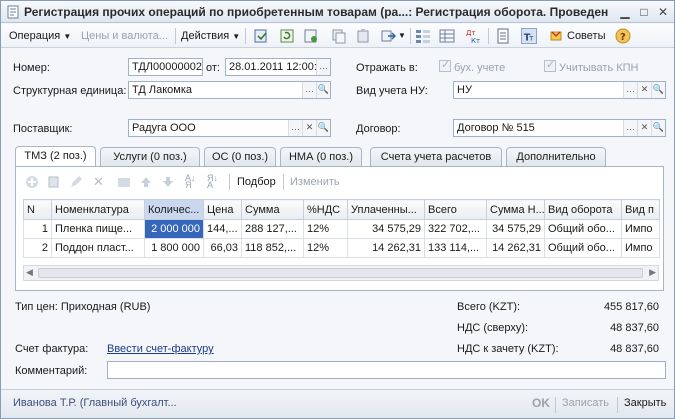  Describe the element at coordinates (40, 36) in the screenshot. I see `operation-menu: Операция ▼` at that location.